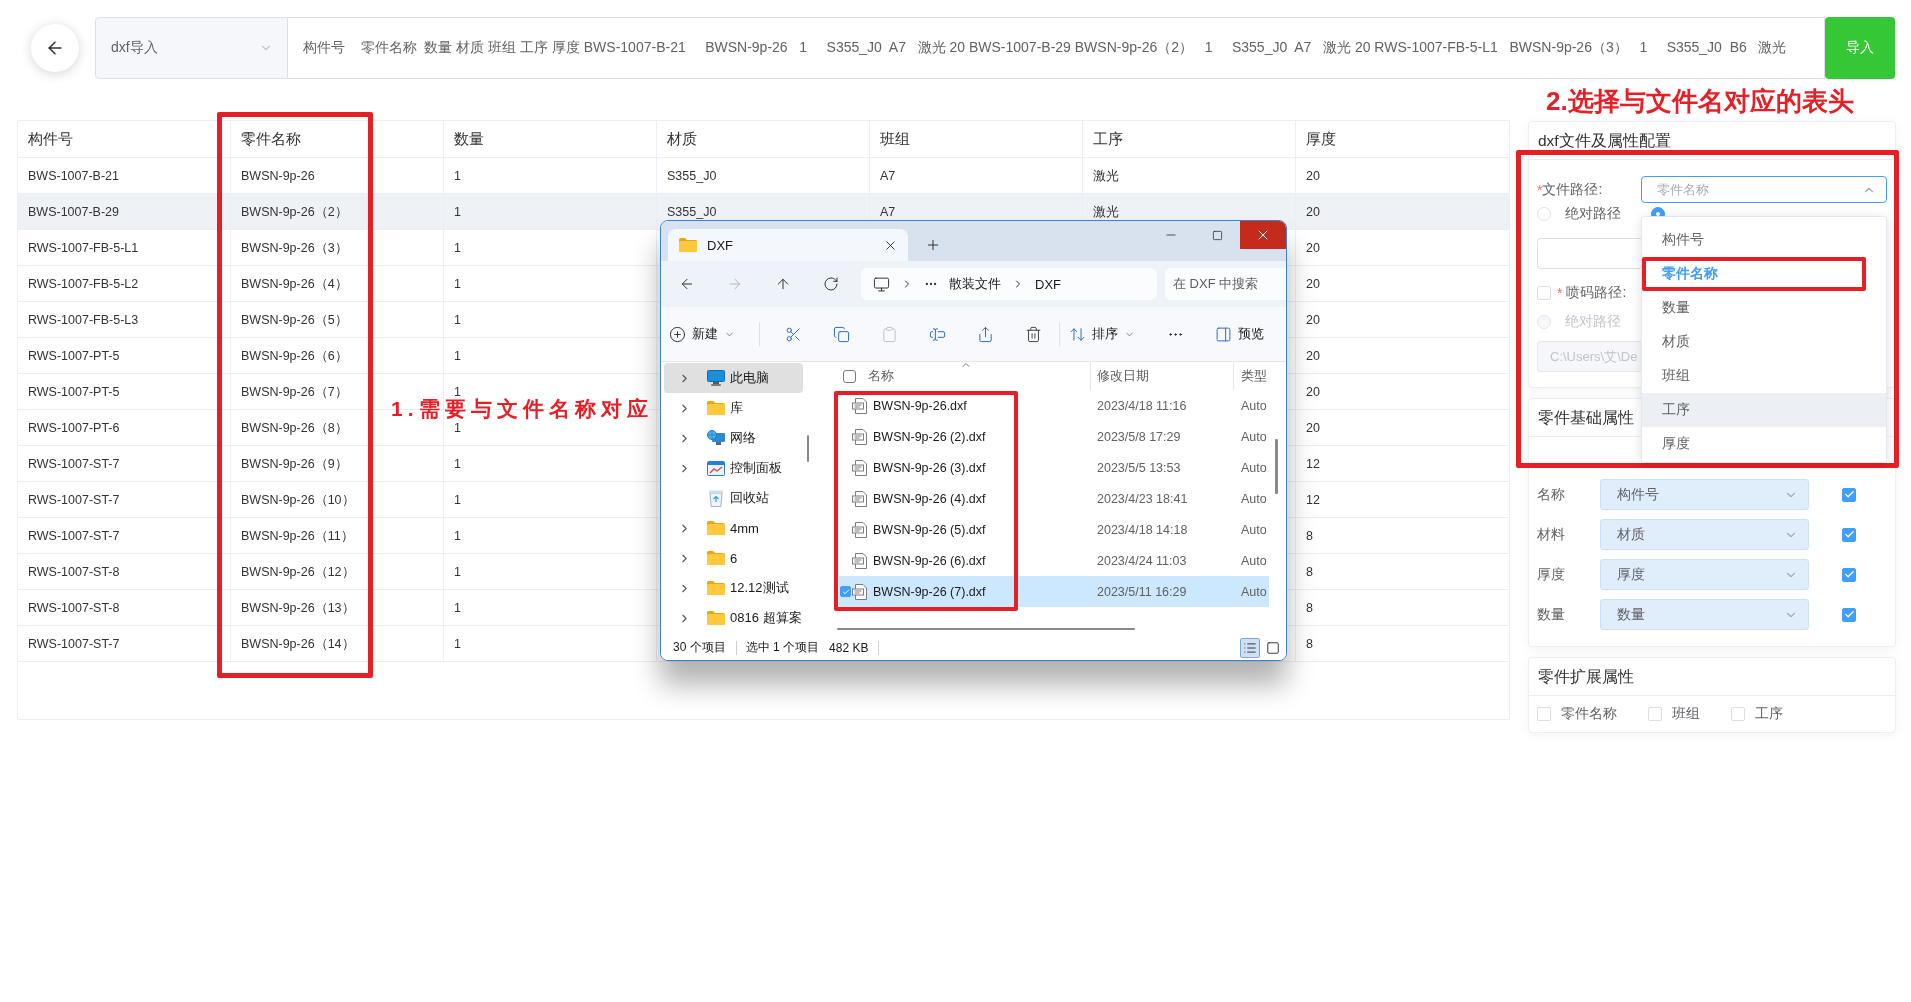  What do you see at coordinates (1313, 283) in the screenshot?
I see `table-cell: 20` at bounding box center [1313, 283].